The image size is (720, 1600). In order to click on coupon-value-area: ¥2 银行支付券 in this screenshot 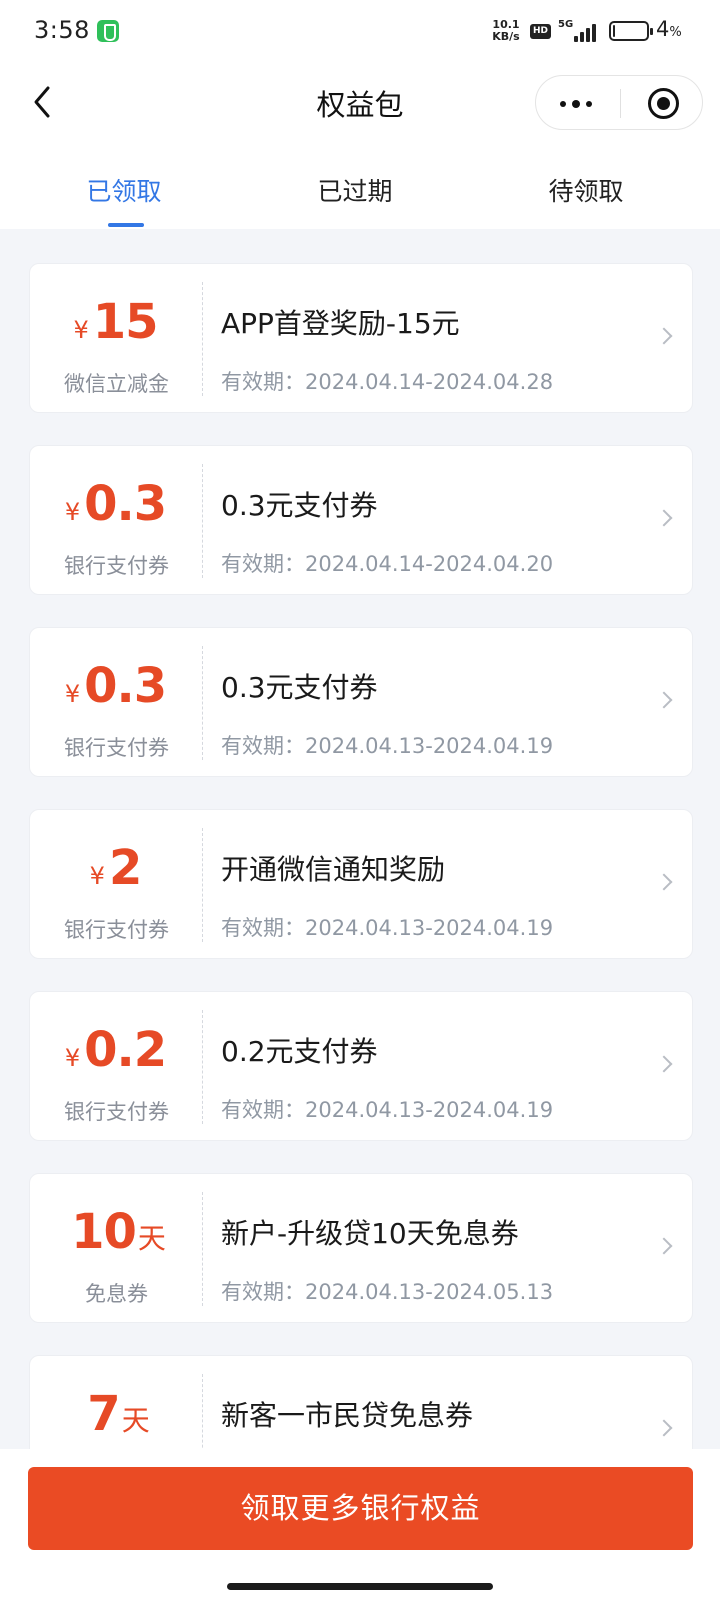, I will do `click(116, 885)`.